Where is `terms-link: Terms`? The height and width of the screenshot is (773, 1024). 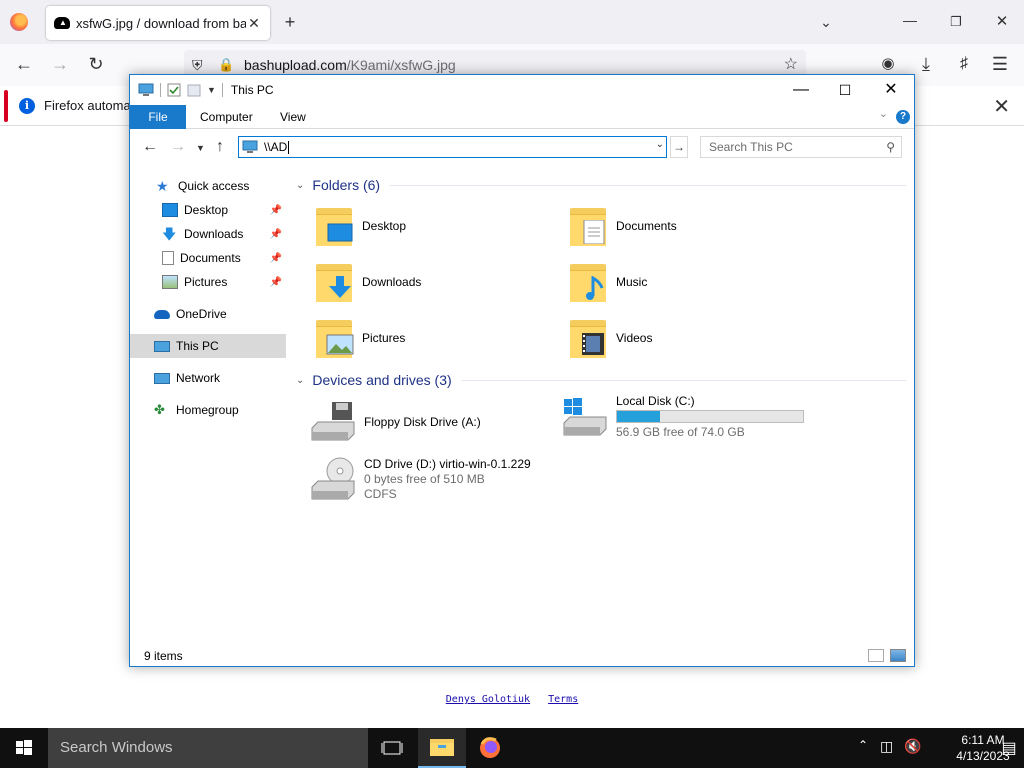
terms-link: Terms is located at coordinates (563, 699).